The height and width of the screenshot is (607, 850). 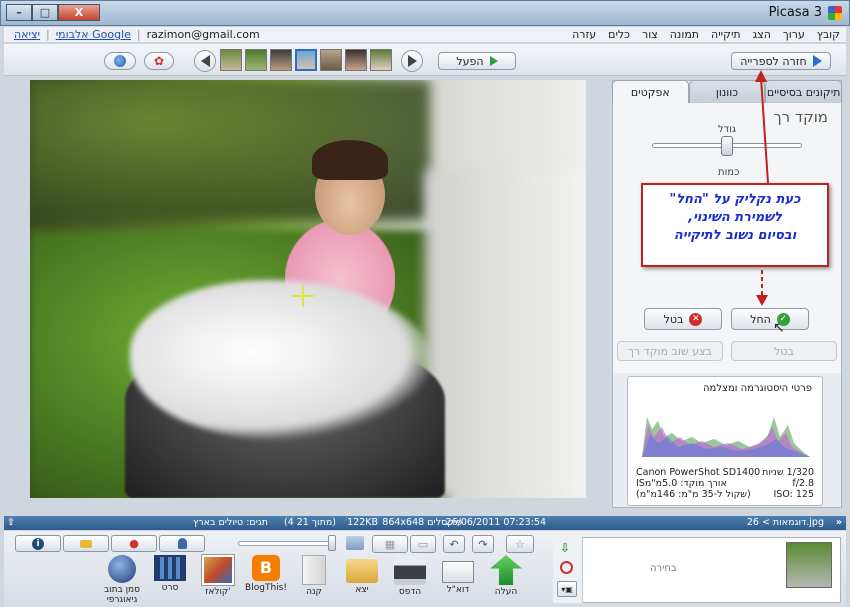 I want to click on zoom-slider-track, so click(x=286, y=543).